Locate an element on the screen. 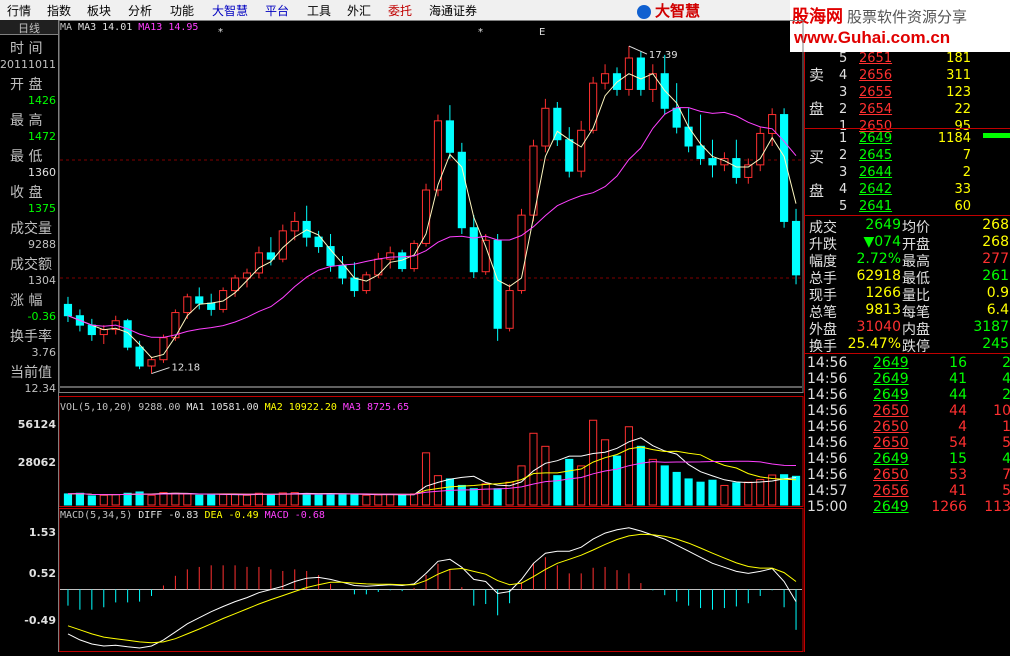  buy-level-row: 1 2649 1184 is located at coordinates (907, 139).